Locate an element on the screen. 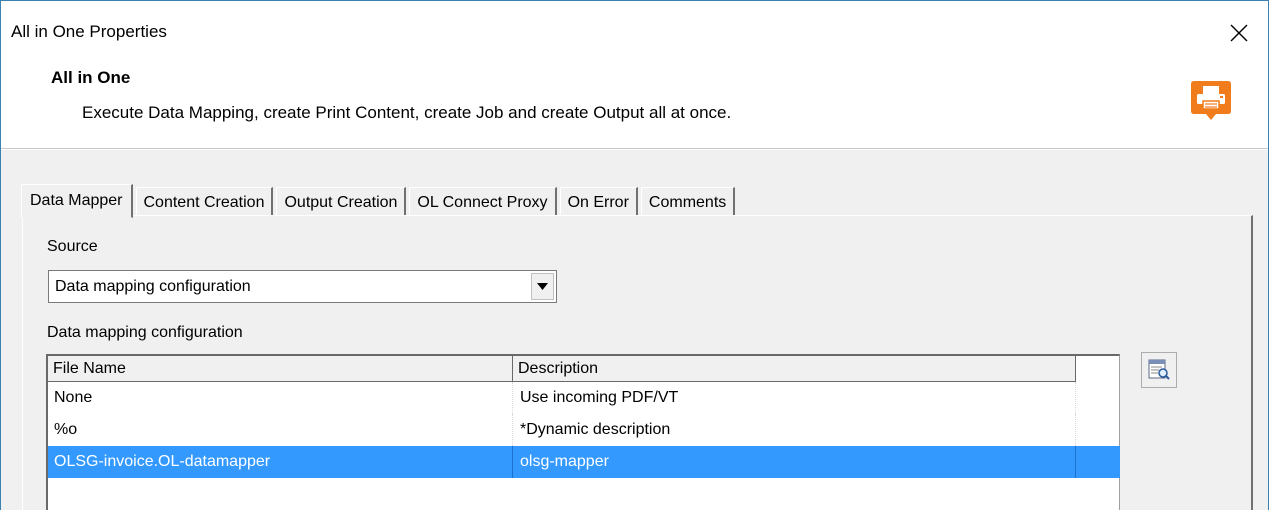 The height and width of the screenshot is (510, 1269). printer-icon is located at coordinates (1211, 100).